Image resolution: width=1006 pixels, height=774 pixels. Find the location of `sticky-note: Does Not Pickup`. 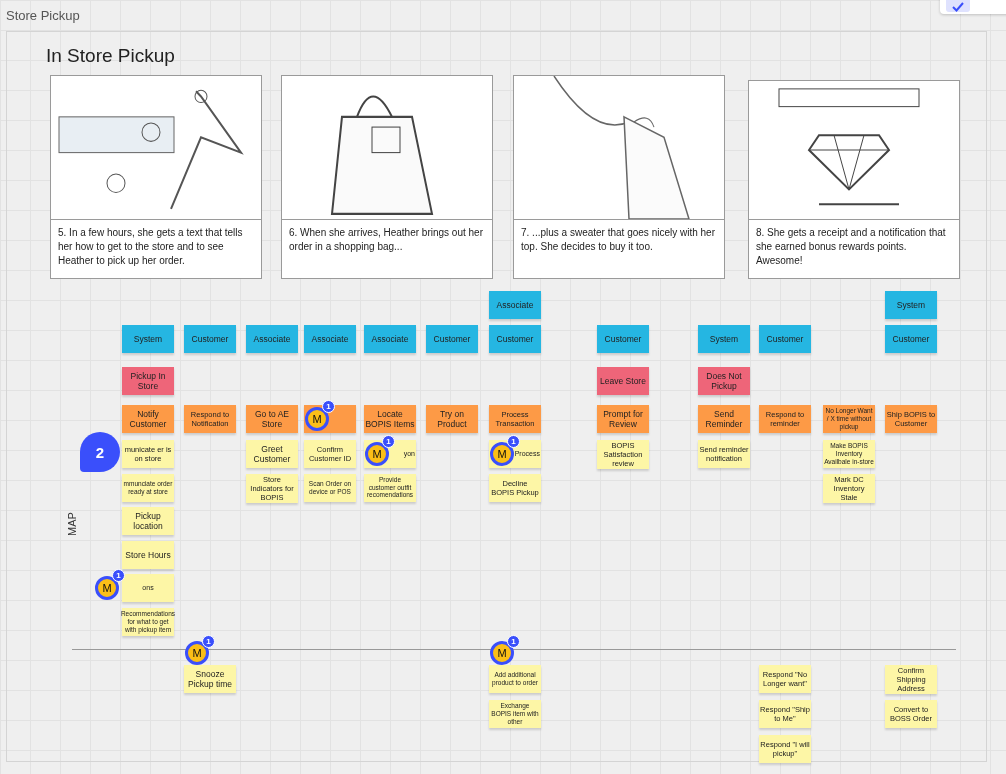

sticky-note: Does Not Pickup is located at coordinates (724, 381).